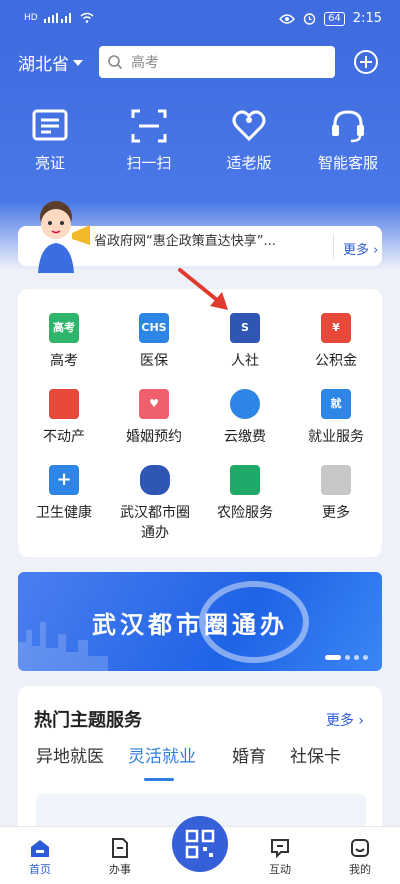 The width and height of the screenshot is (400, 884). I want to click on service-label: 高考, so click(64, 361).